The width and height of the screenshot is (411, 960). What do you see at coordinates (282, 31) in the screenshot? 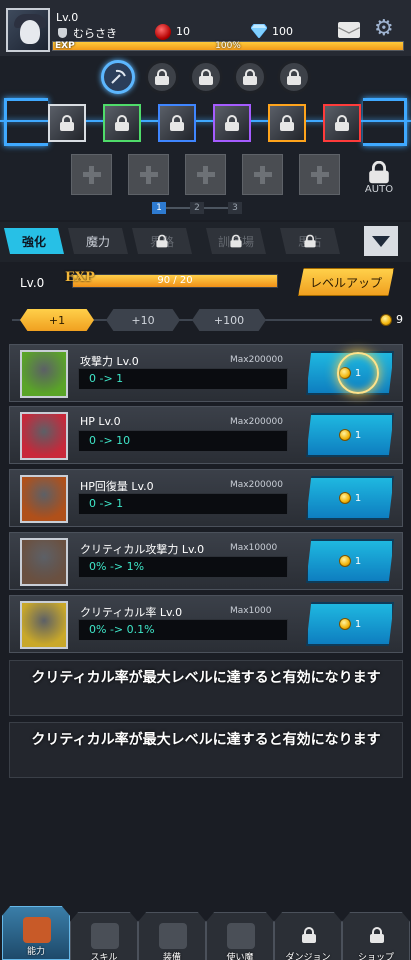
I see `diamond-count: 100` at bounding box center [282, 31].